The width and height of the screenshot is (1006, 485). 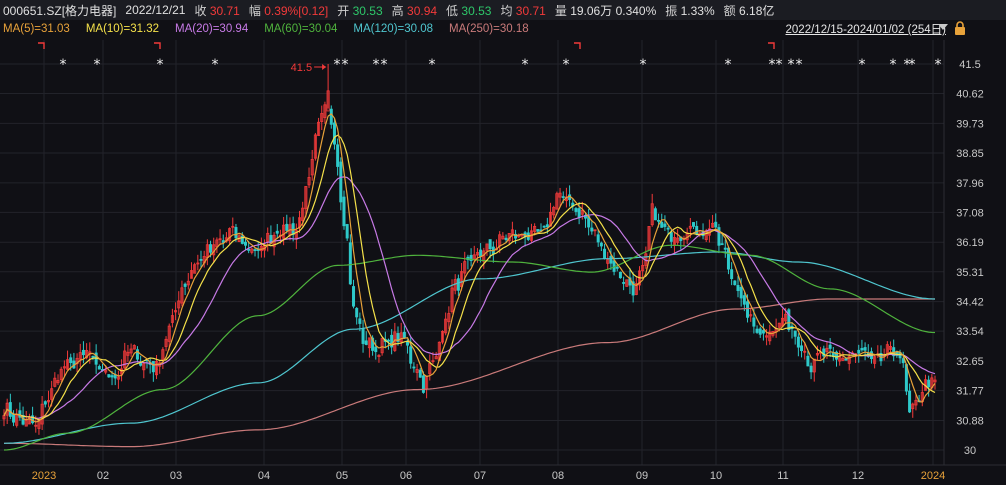 What do you see at coordinates (782, 476) in the screenshot?
I see `x-tick-label: 11` at bounding box center [782, 476].